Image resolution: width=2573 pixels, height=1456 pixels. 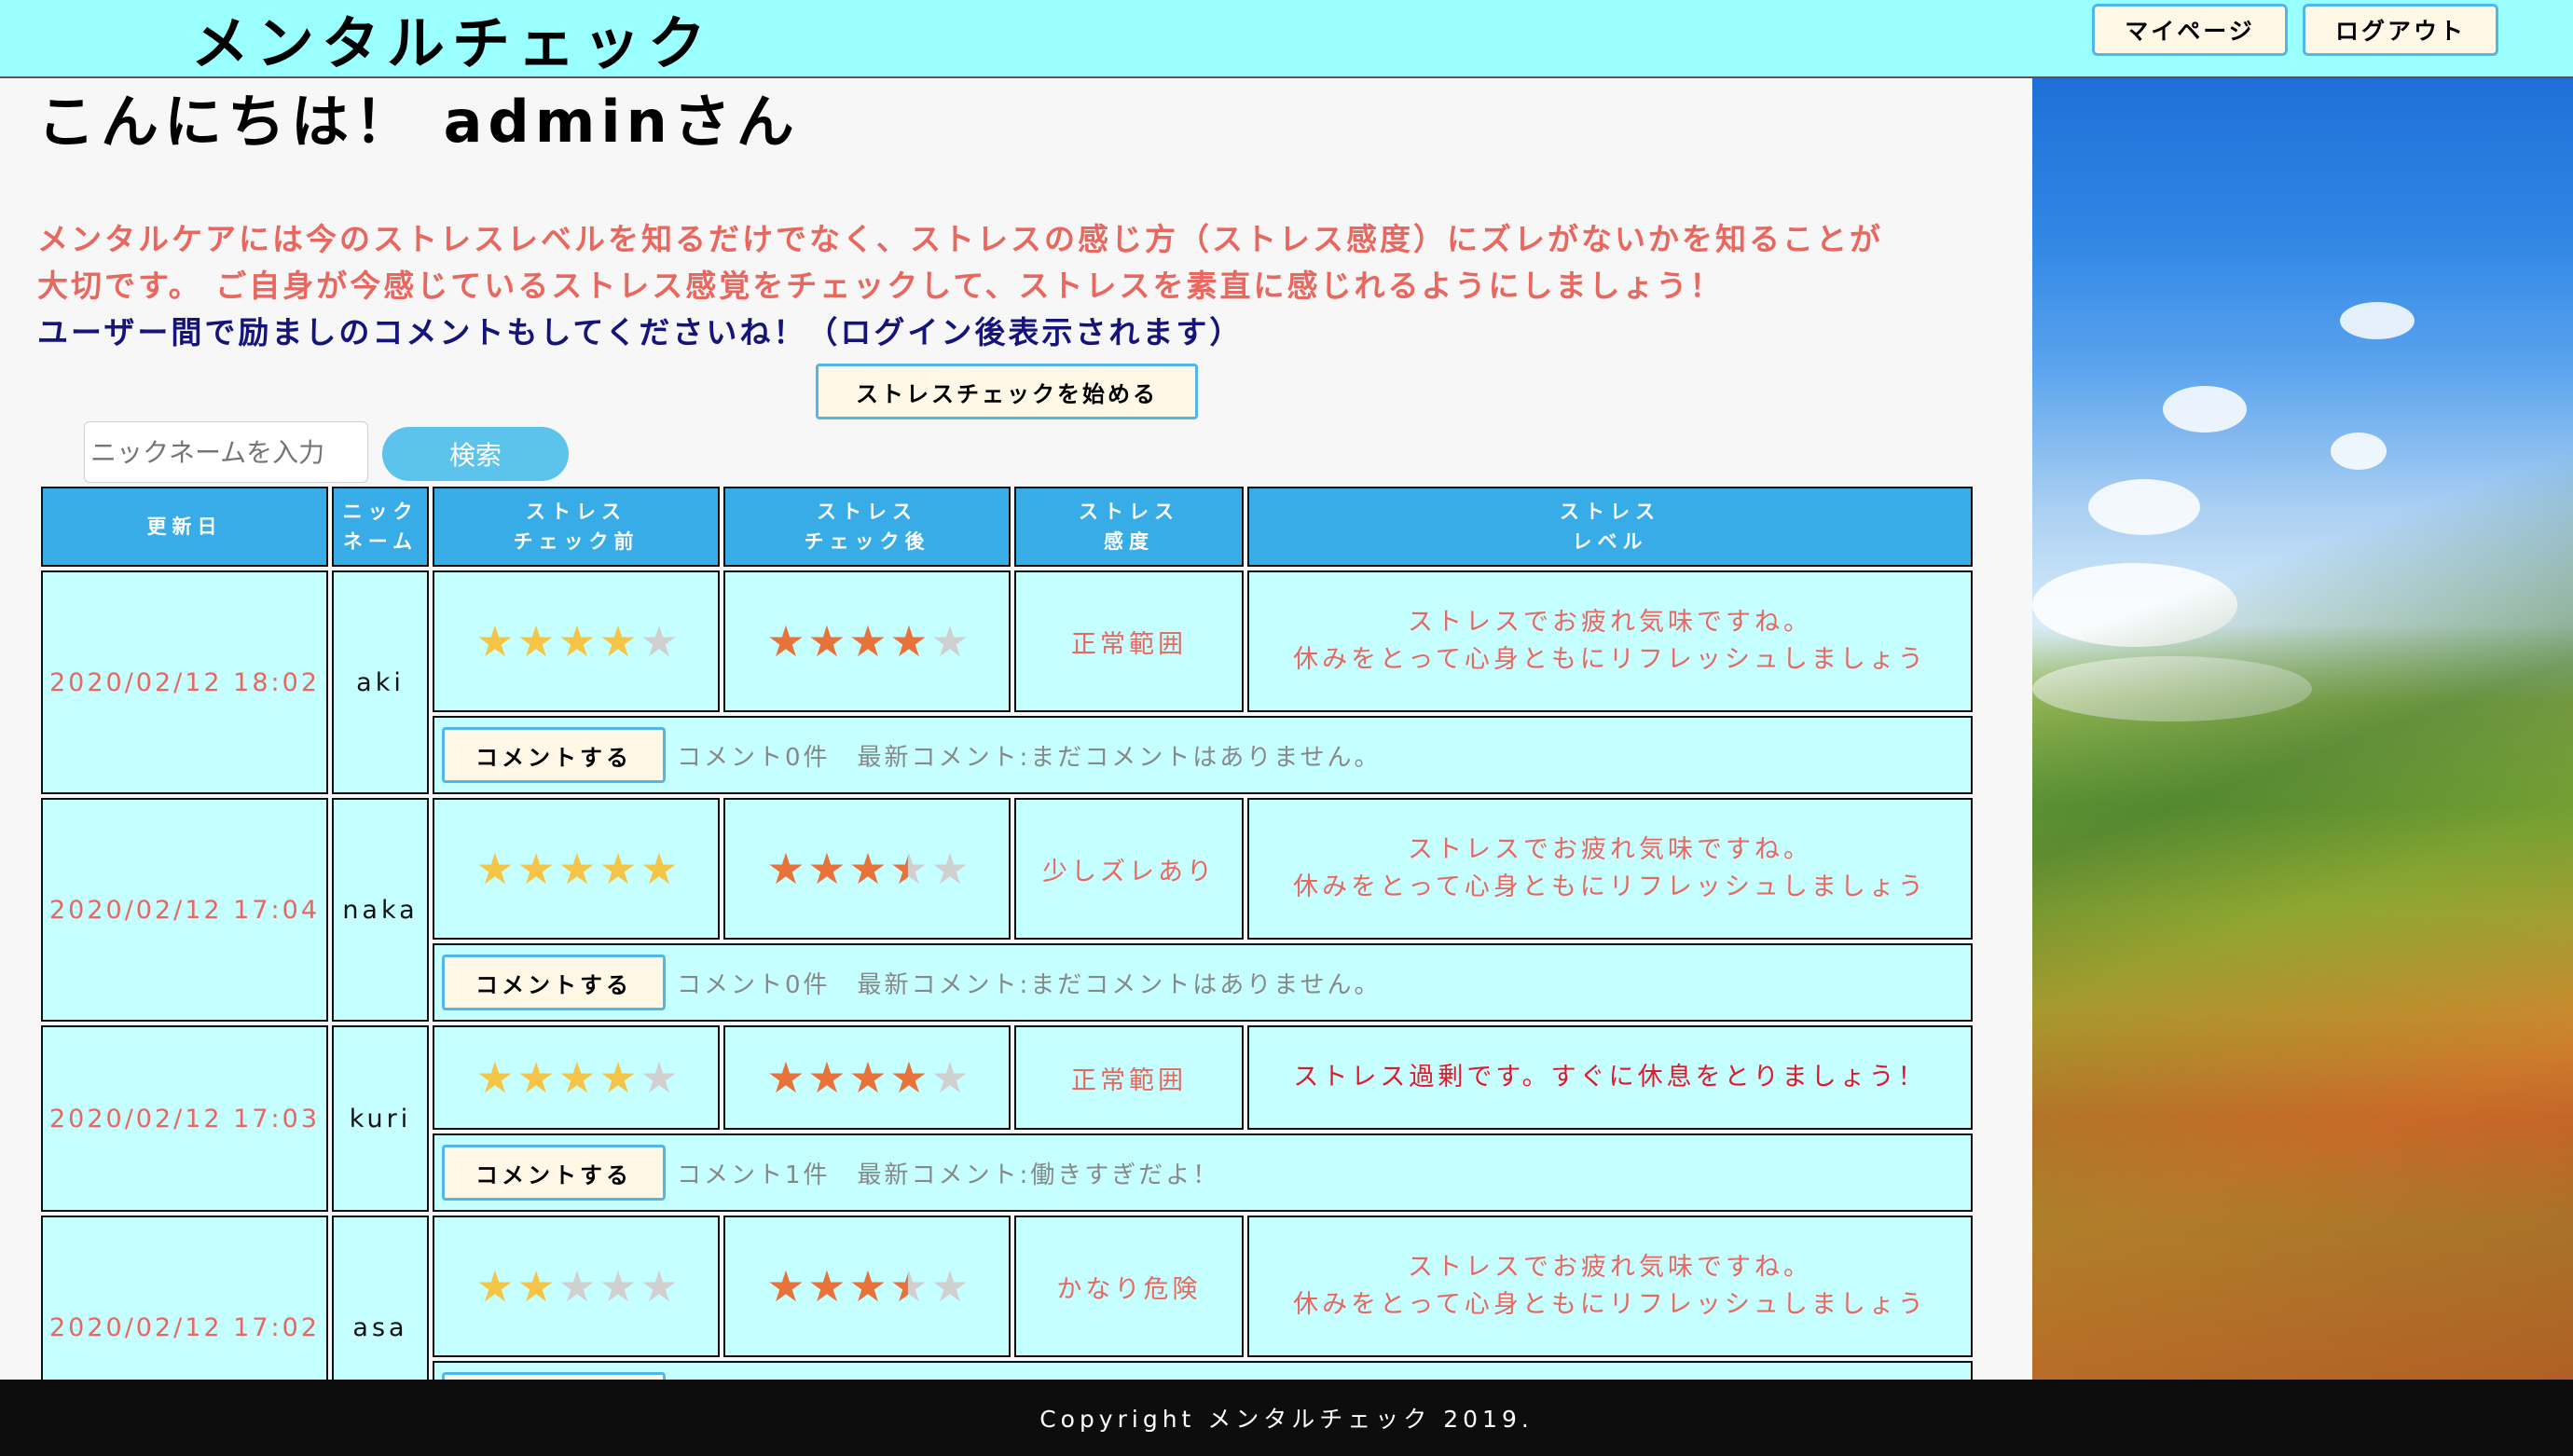 I want to click on start-check-button: ストレスチェックを始める, so click(x=1007, y=391).